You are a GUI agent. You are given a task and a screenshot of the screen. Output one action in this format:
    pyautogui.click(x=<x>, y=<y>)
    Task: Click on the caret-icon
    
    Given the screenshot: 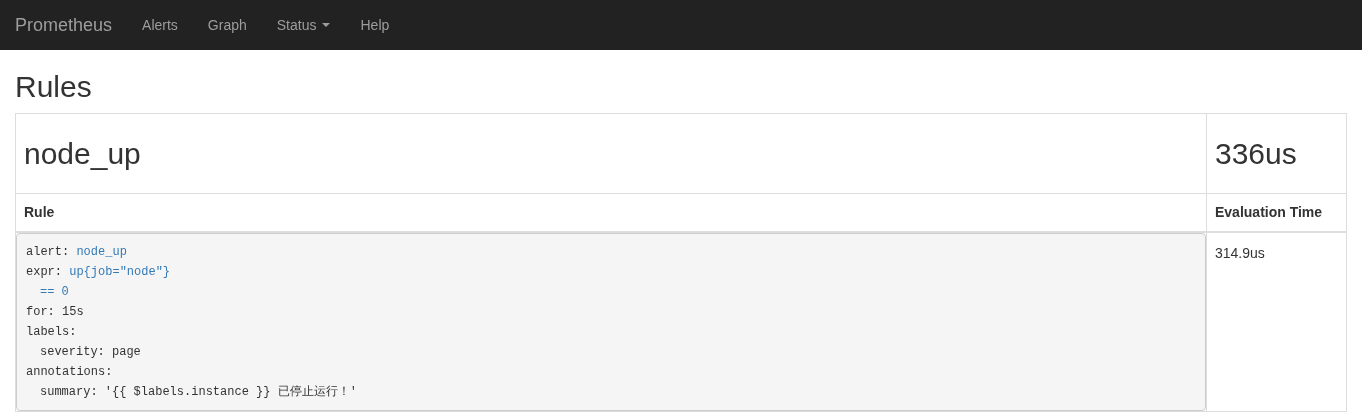 What is the action you would take?
    pyautogui.click(x=326, y=25)
    